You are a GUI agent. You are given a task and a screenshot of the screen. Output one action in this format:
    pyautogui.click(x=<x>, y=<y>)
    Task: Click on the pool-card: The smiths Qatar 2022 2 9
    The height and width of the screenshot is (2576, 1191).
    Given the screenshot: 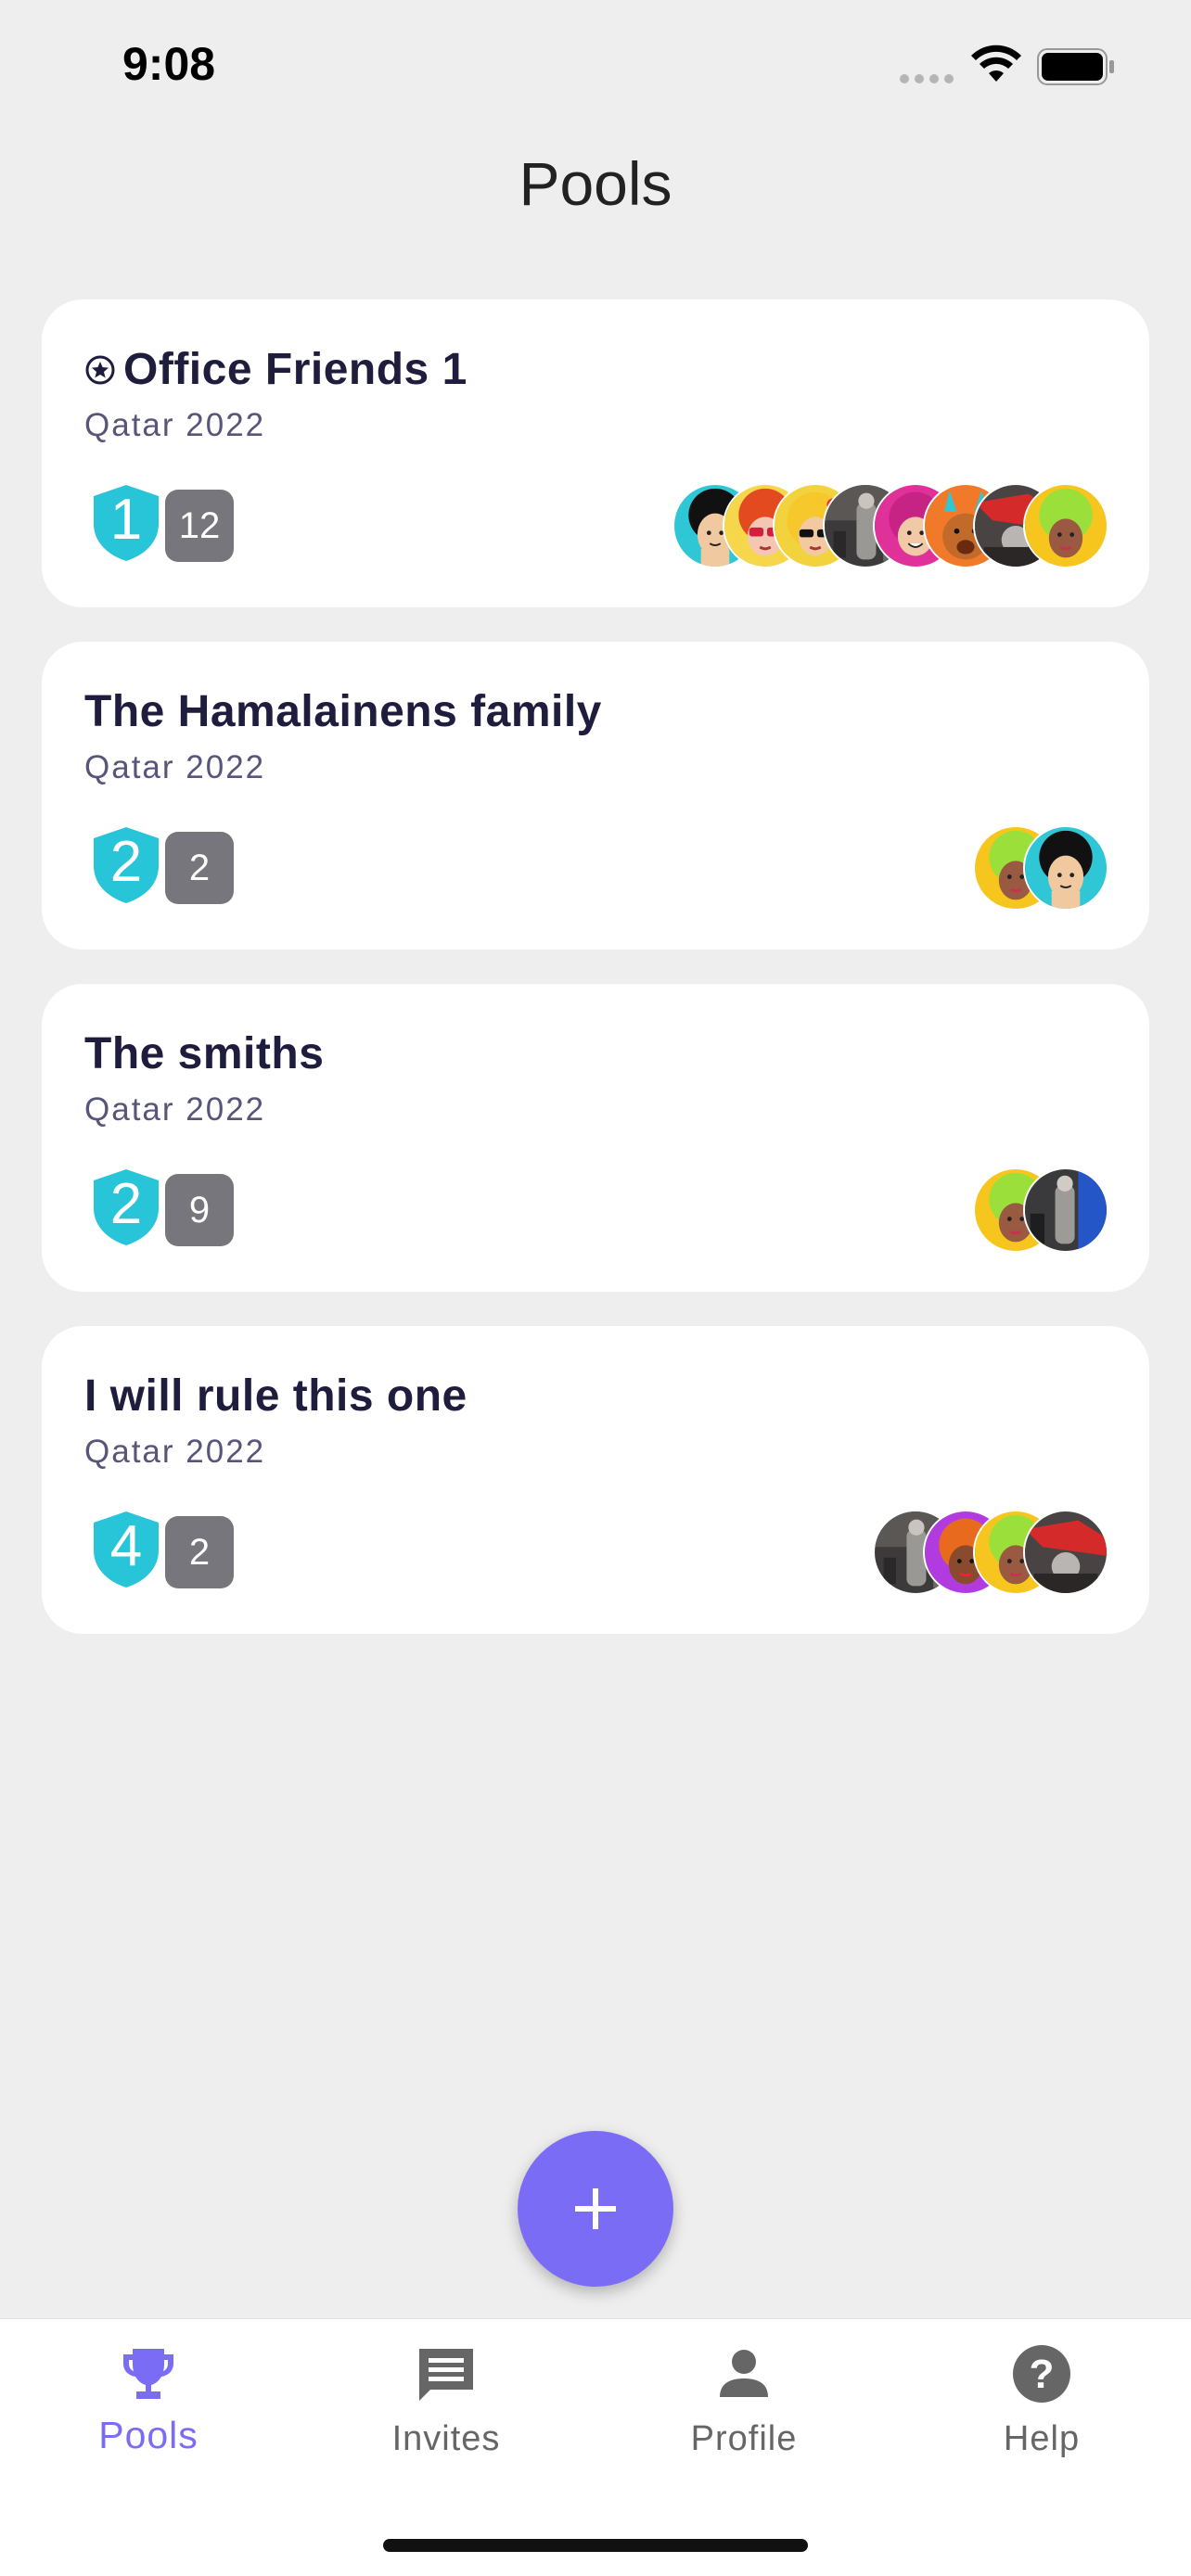 What is the action you would take?
    pyautogui.click(x=595, y=1138)
    